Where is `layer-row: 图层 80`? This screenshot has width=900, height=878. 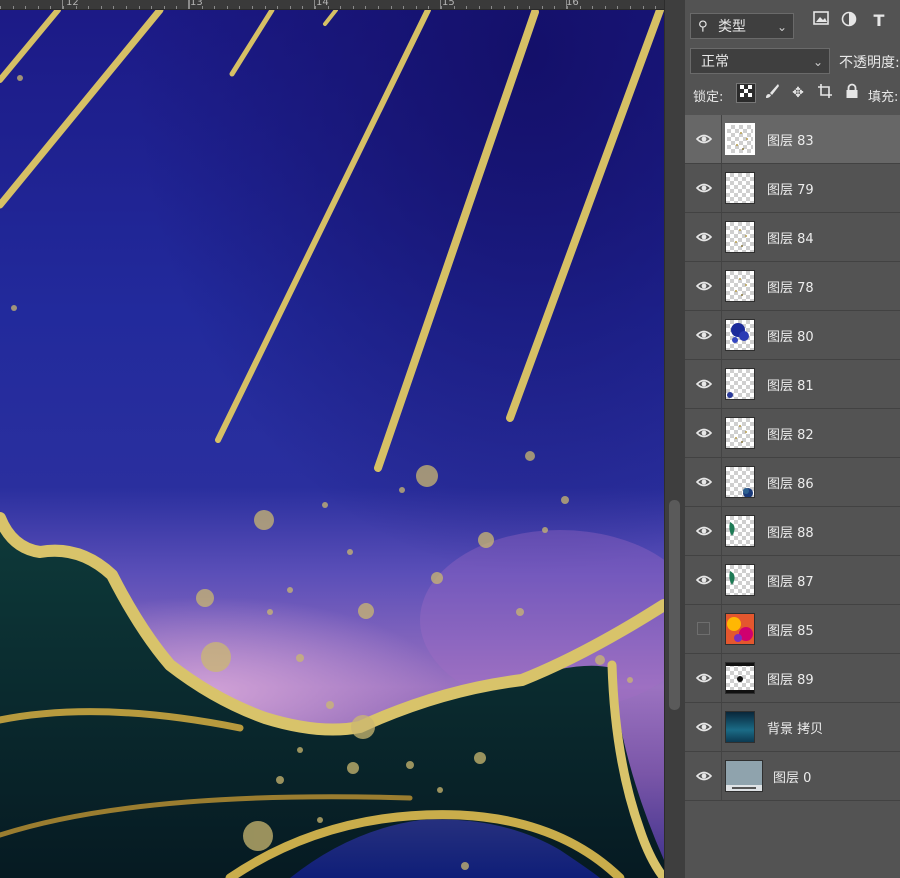
layer-row: 图层 80 is located at coordinates (792, 335).